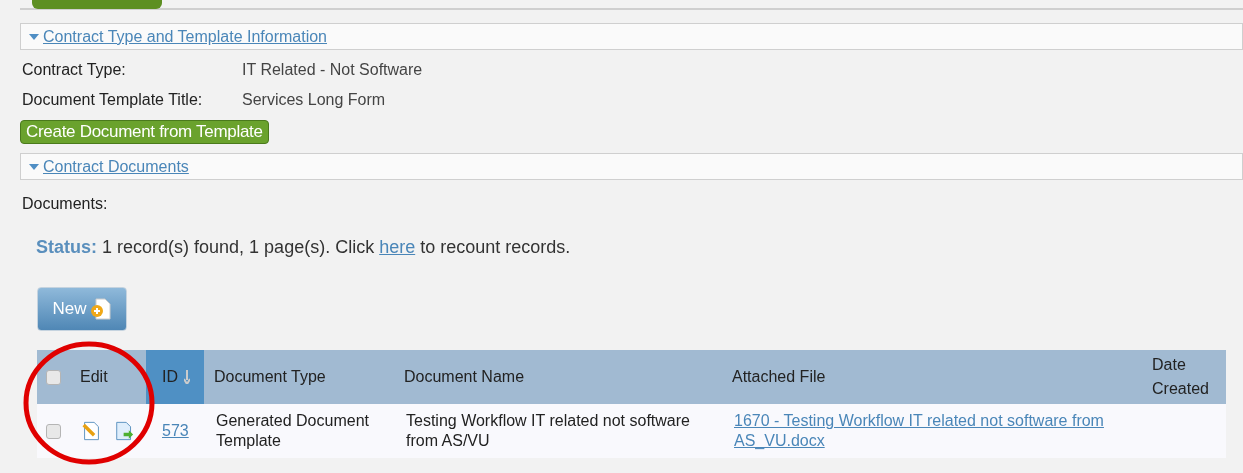  Describe the element at coordinates (74, 70) in the screenshot. I see `field-label: Contract Type:` at that location.